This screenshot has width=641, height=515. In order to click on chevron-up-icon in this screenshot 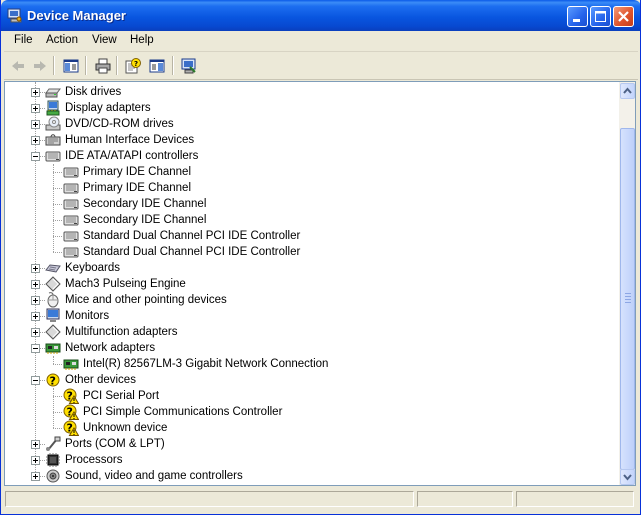, I will do `click(627, 90)`.